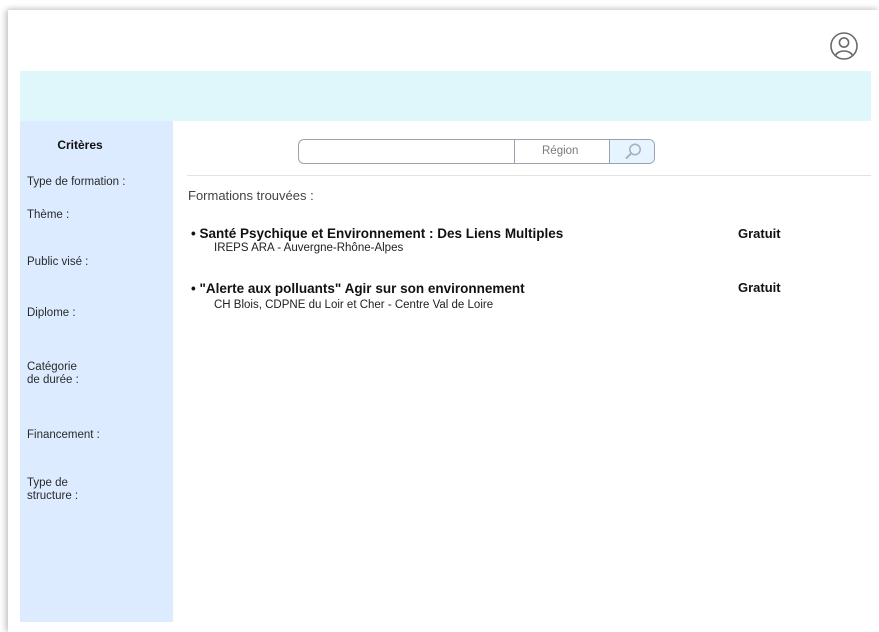  Describe the element at coordinates (844, 46) in the screenshot. I see `user-circle-icon` at that location.